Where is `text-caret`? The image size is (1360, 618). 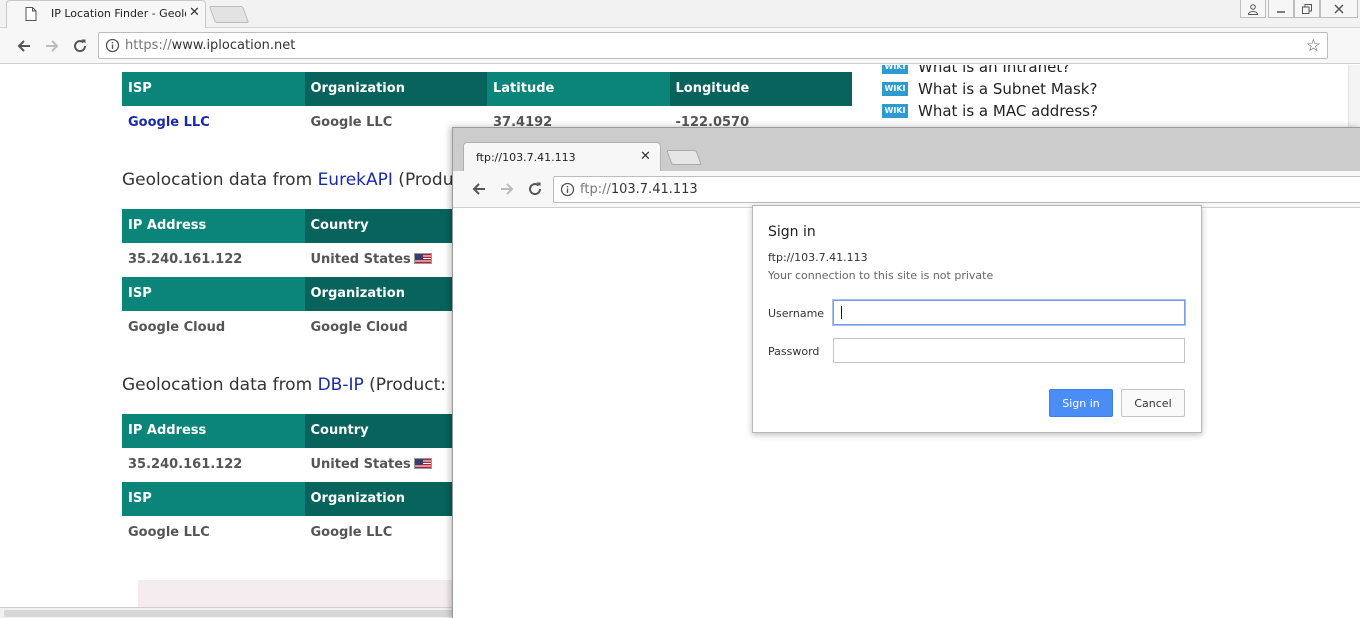 text-caret is located at coordinates (841, 312).